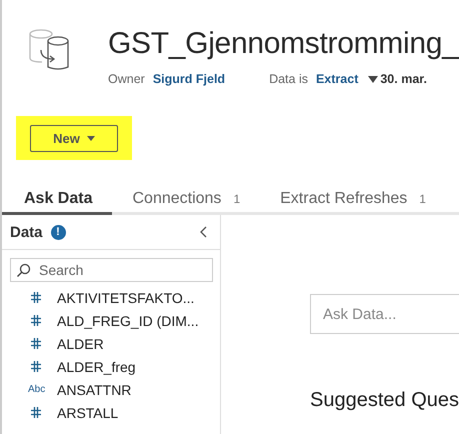  I want to click on section-heading: Suggested Ques, so click(384, 400).